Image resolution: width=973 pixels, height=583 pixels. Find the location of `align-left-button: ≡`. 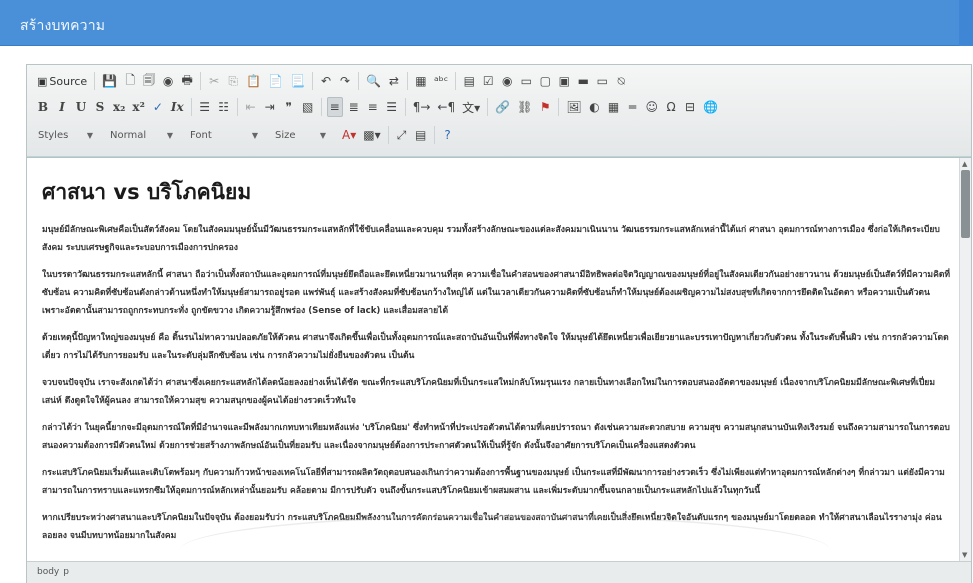

align-left-button: ≡ is located at coordinates (334, 107).